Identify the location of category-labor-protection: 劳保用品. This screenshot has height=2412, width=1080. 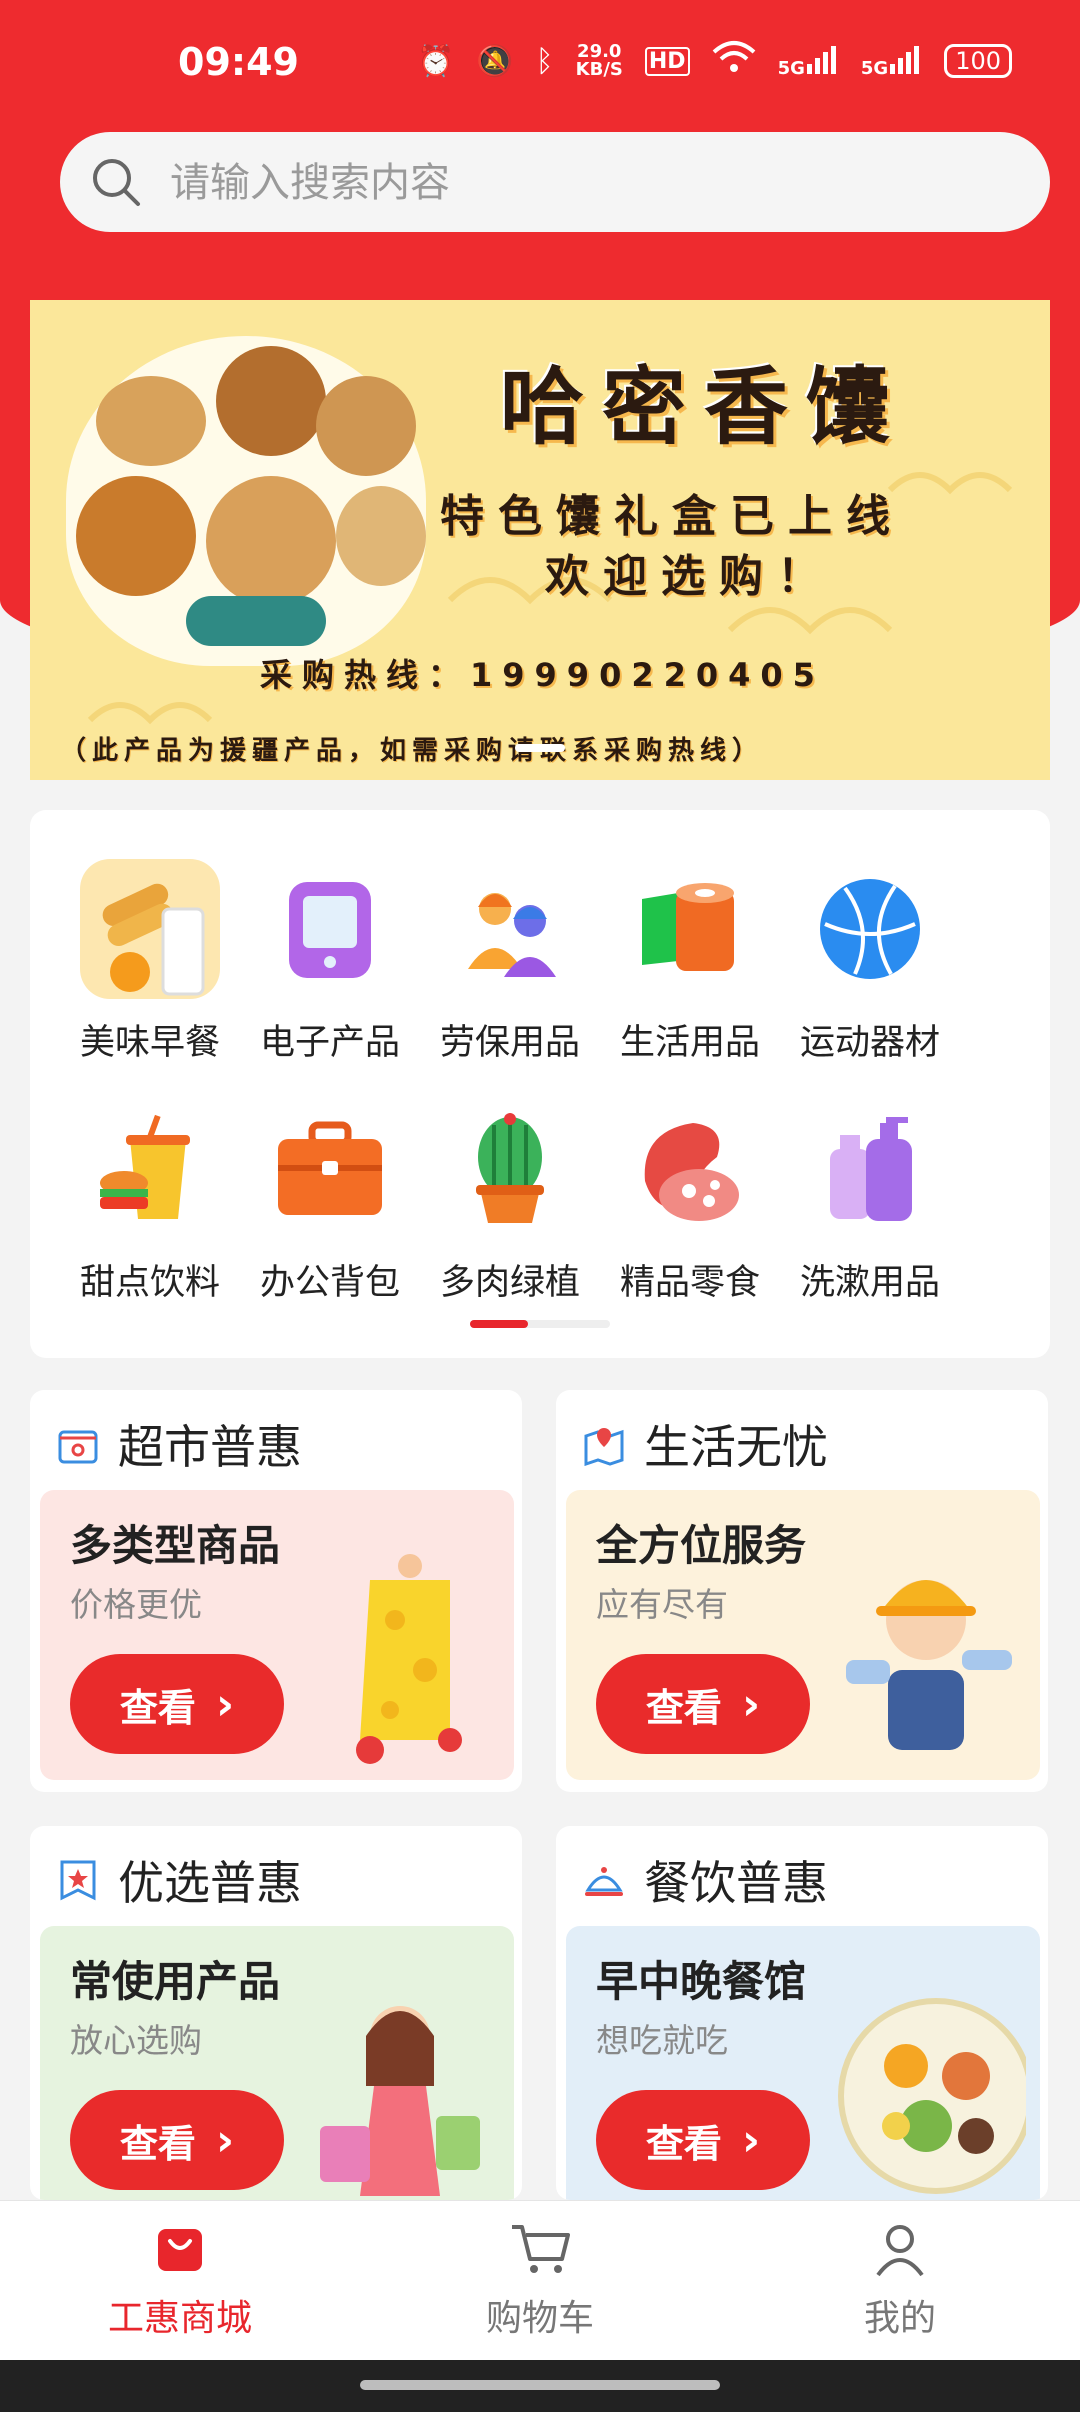
(510, 959).